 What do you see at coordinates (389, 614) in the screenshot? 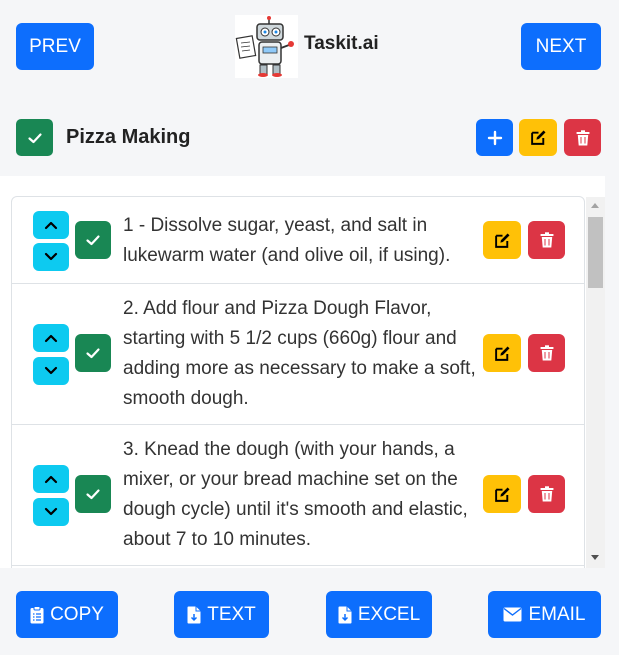
I see `excel-label: EXCEL` at bounding box center [389, 614].